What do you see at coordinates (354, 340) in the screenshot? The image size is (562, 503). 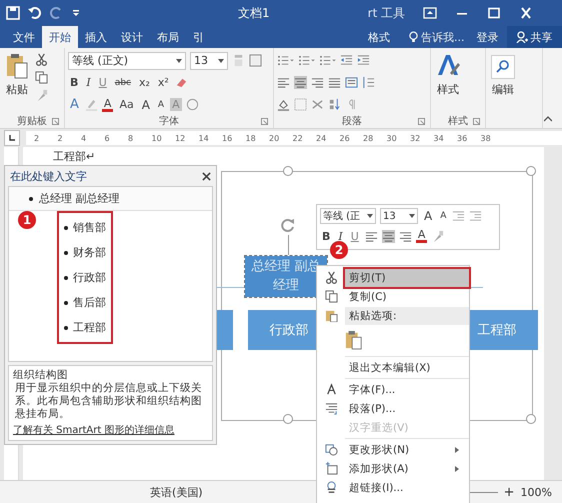 I see `clipboard-icon` at bounding box center [354, 340].